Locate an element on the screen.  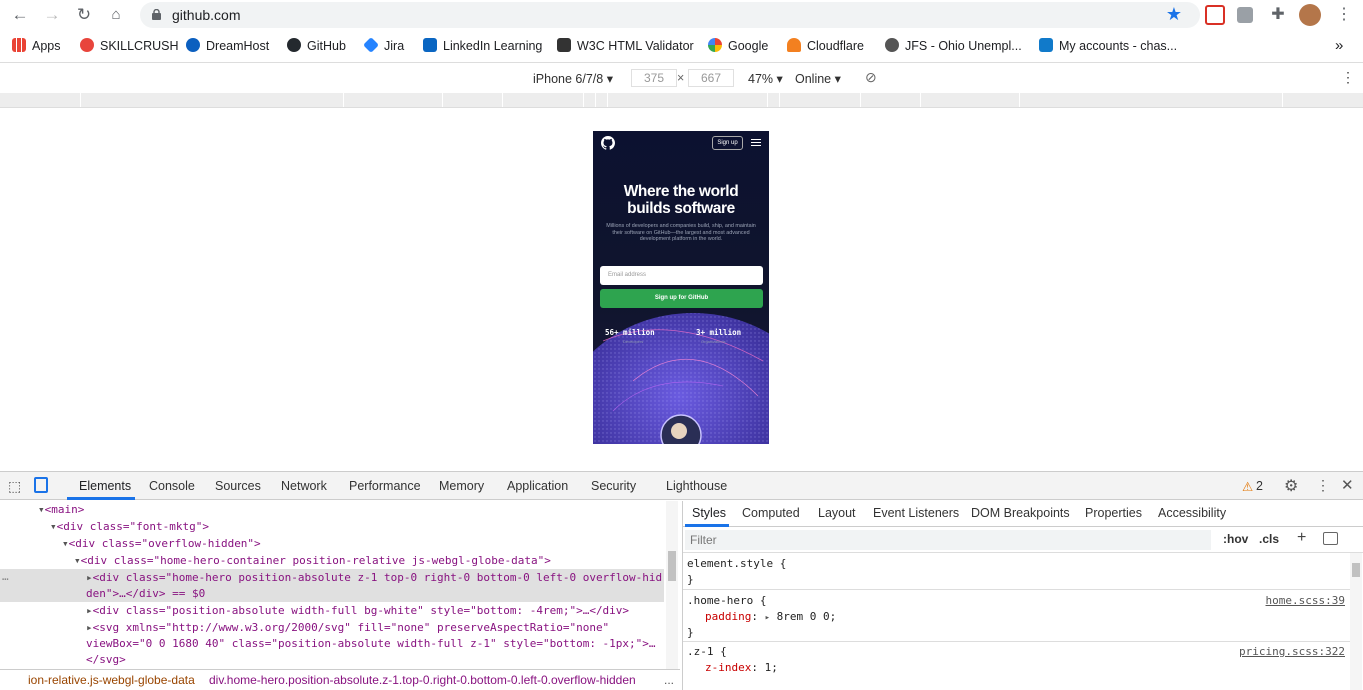
menu-icon: ⋮ is located at coordinates (1344, 15).